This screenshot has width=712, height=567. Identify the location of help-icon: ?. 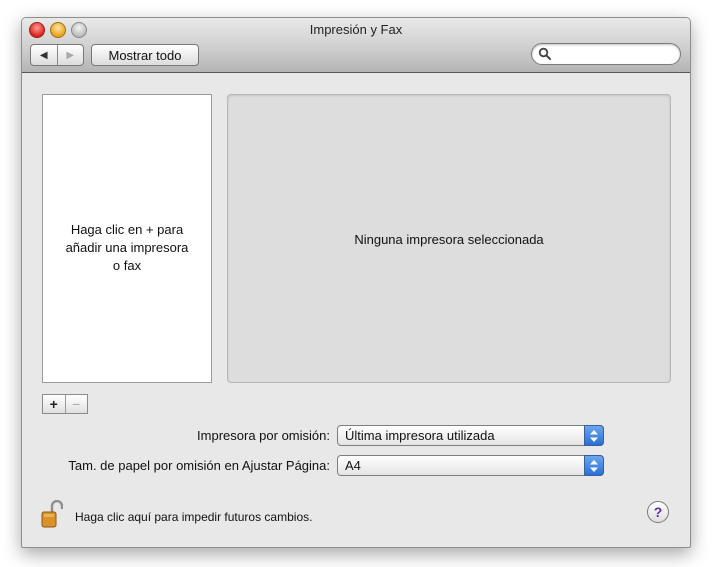
(658, 512).